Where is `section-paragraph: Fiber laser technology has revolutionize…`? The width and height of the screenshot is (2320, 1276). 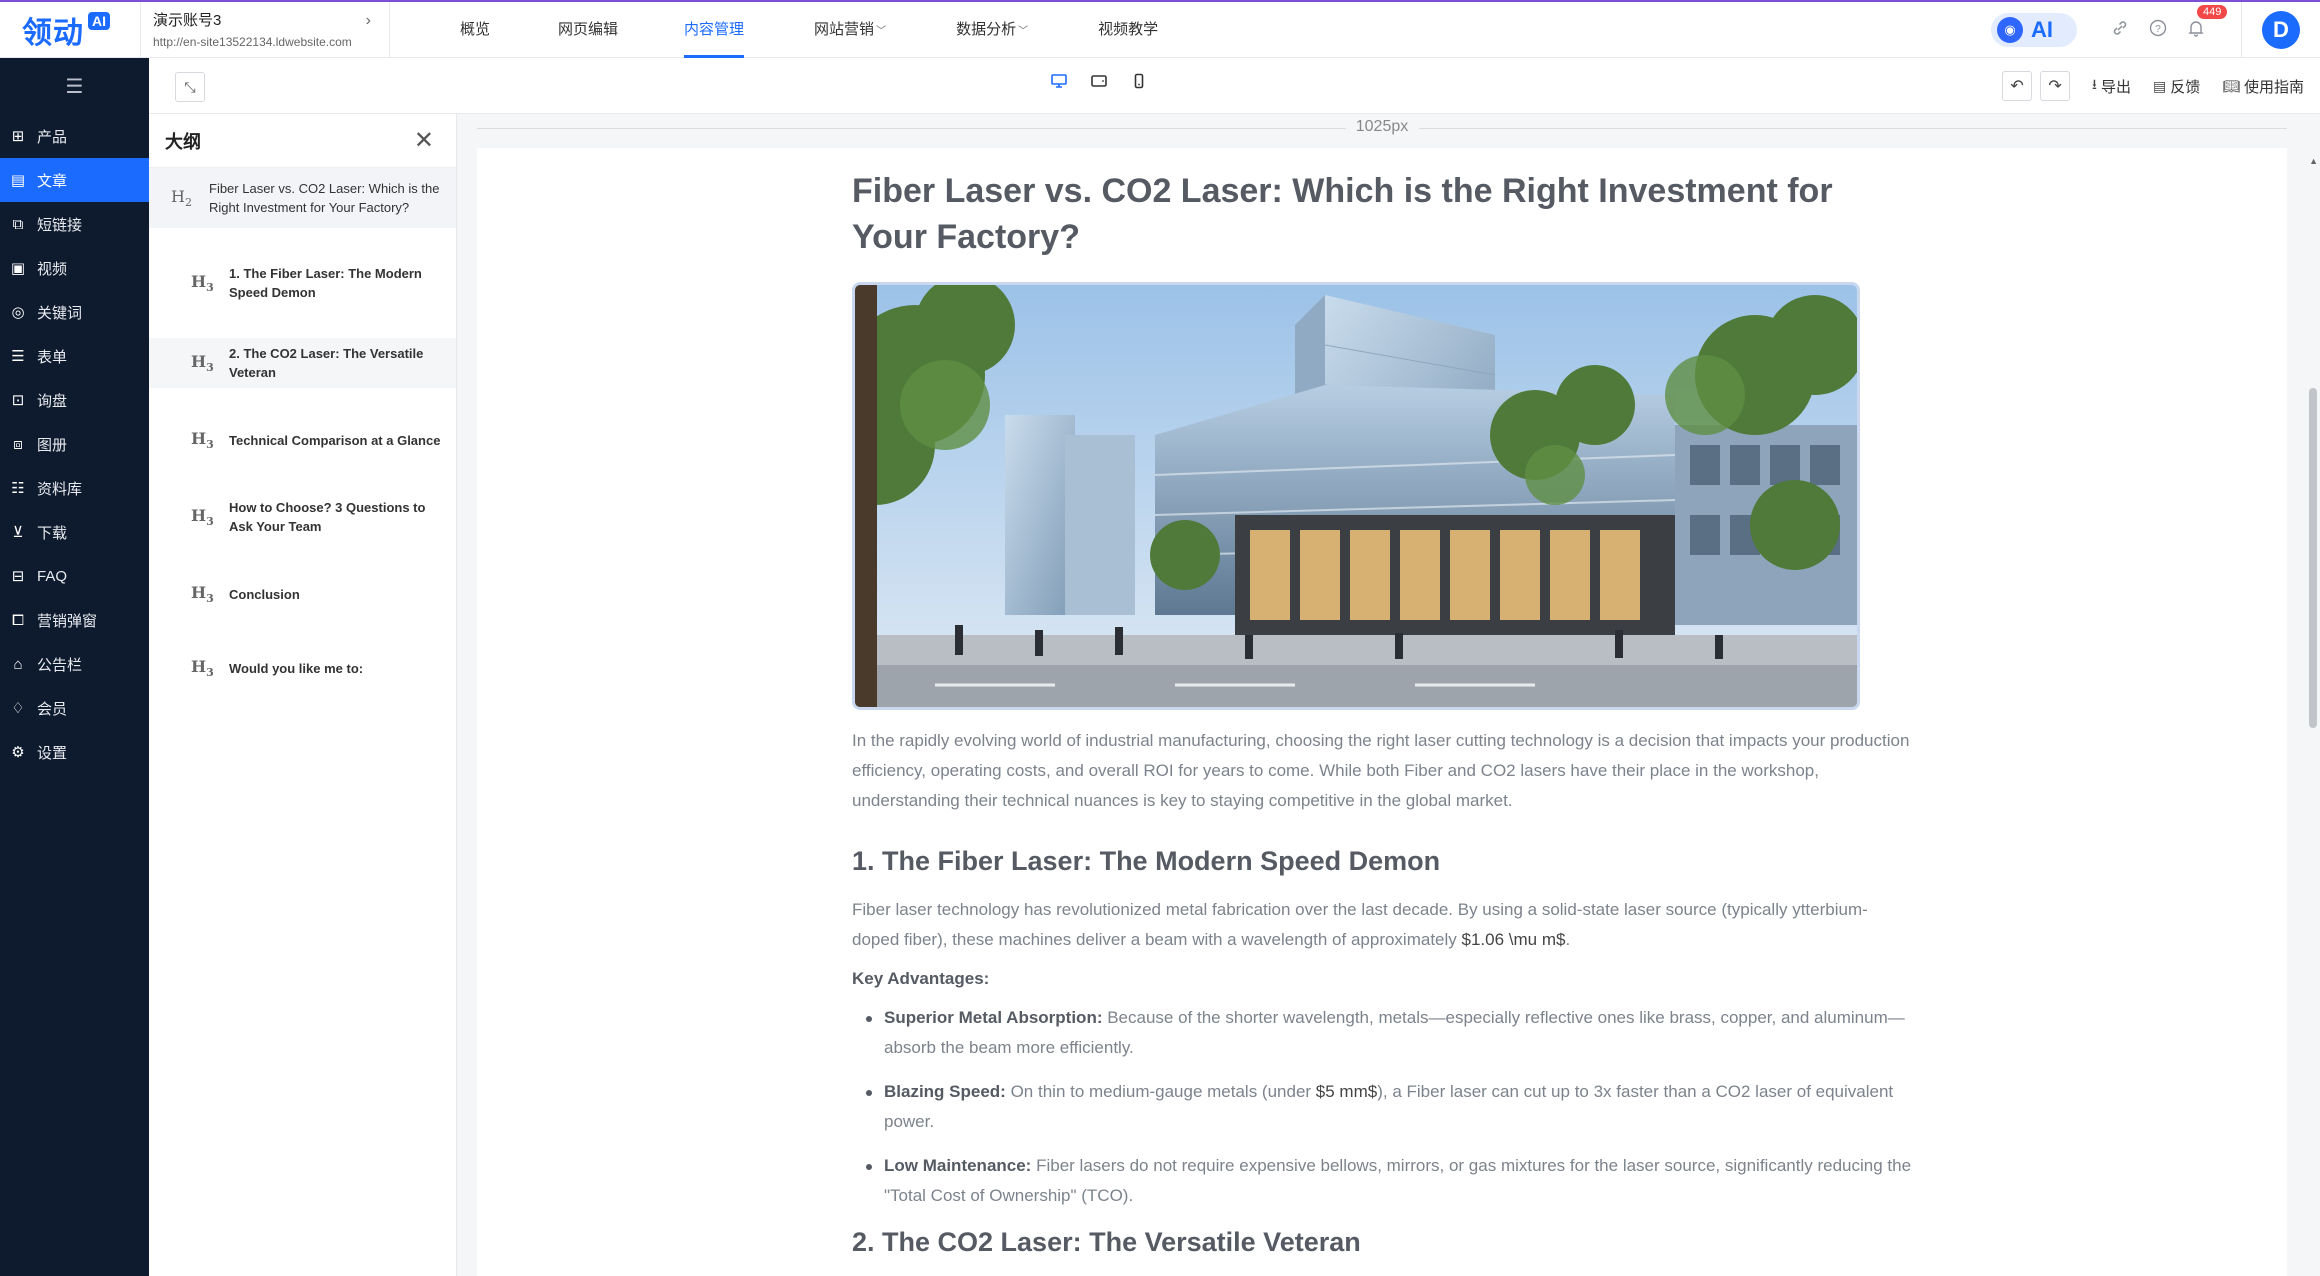
section-paragraph: Fiber laser technology has revolutionize… is located at coordinates (1382, 925).